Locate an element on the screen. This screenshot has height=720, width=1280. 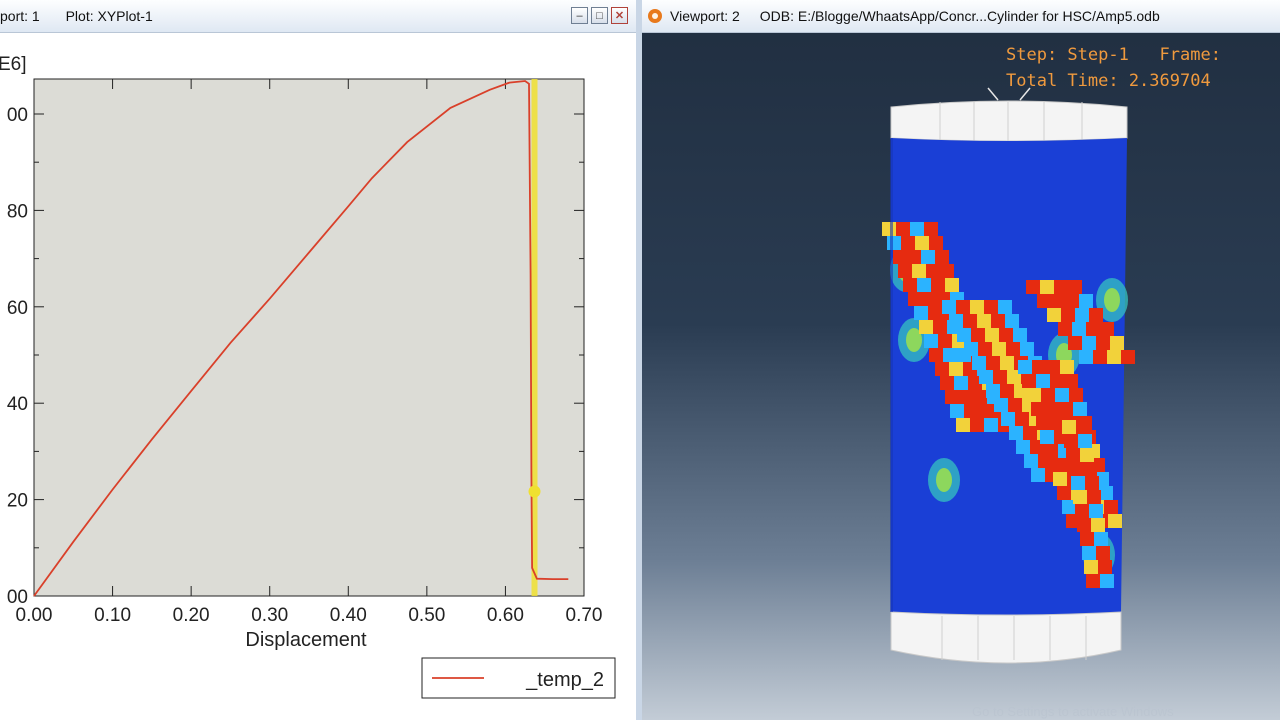
y-tick-label: 20 is located at coordinates (17, 501).